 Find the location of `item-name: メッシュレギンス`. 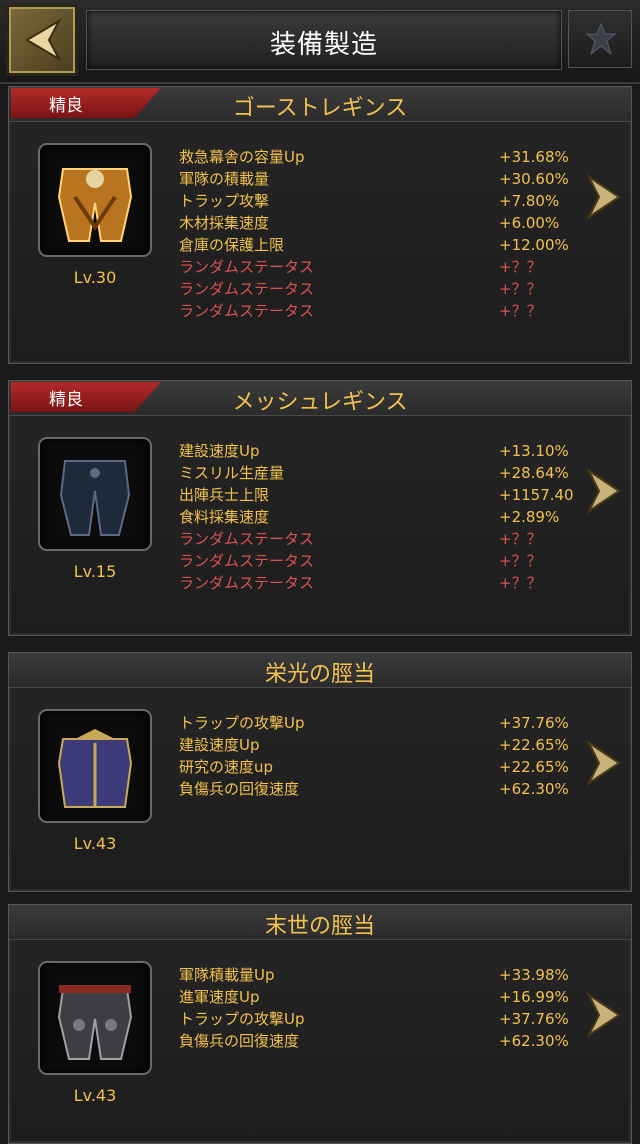

item-name: メッシュレギンス is located at coordinates (320, 402).